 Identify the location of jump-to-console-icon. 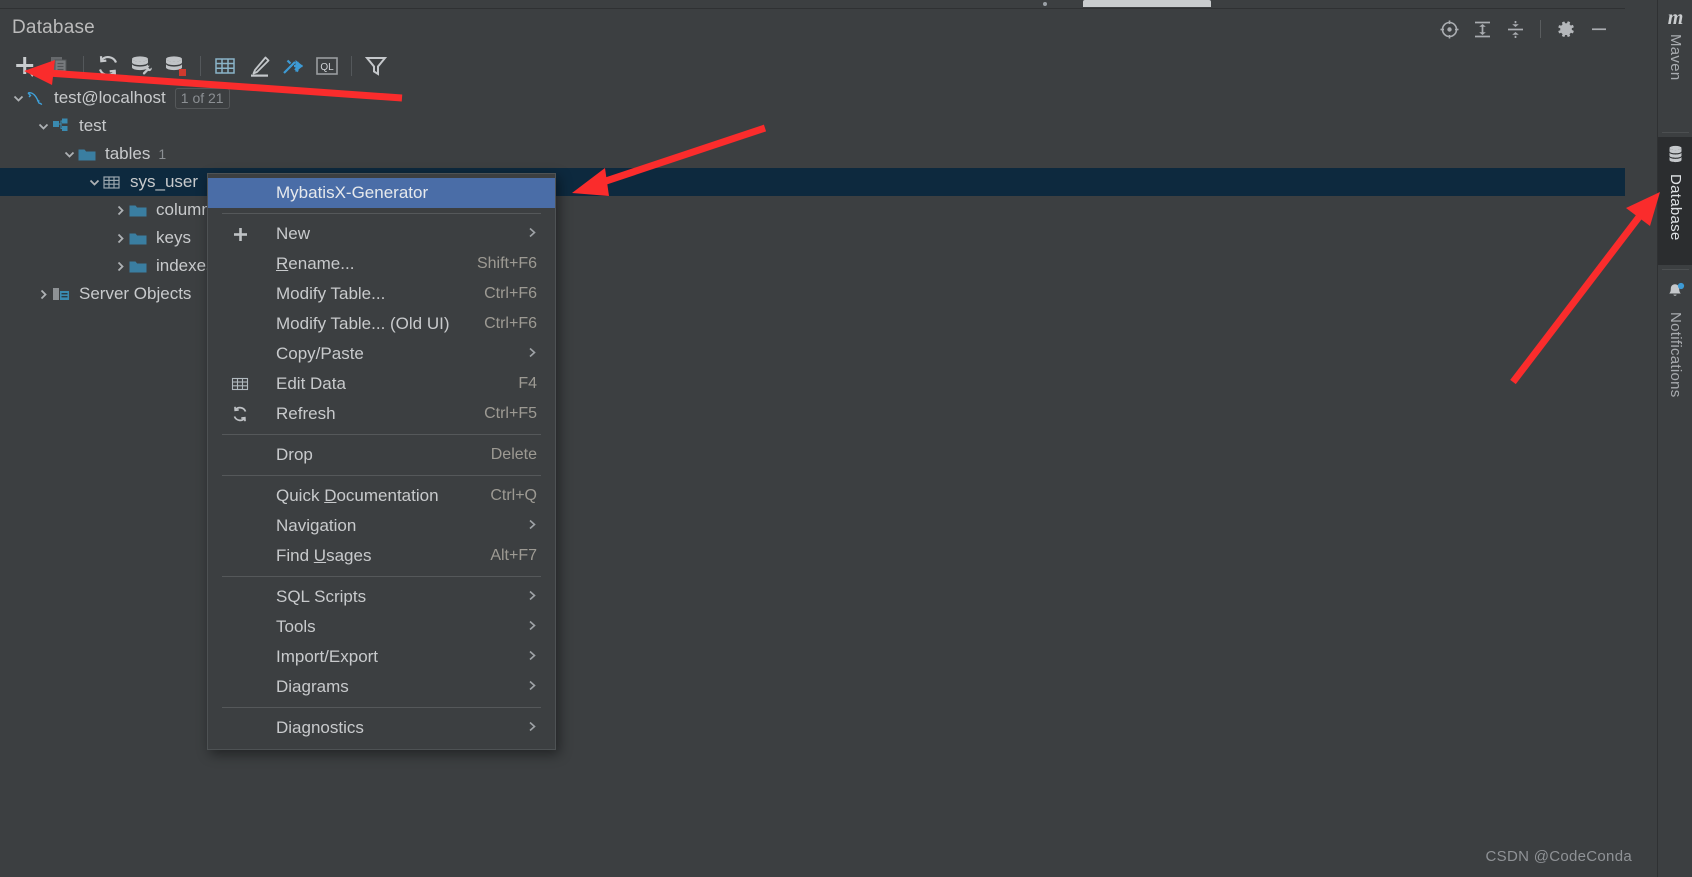
(293, 66).